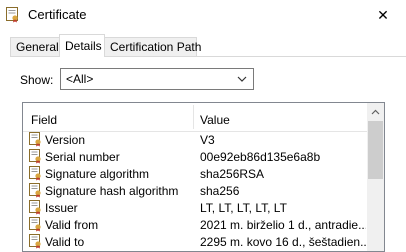 Image resolution: width=406 pixels, height=252 pixels. What do you see at coordinates (195, 207) in the screenshot?
I see `list-row: Issuer LT, LT, LT, LT, LT` at bounding box center [195, 207].